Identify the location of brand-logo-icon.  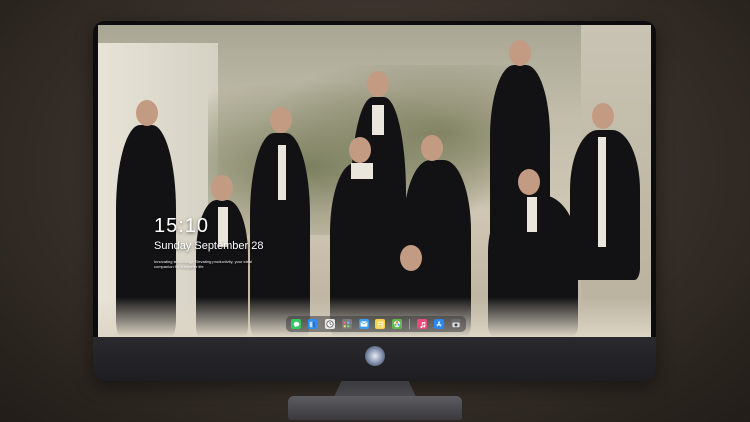
(375, 356).